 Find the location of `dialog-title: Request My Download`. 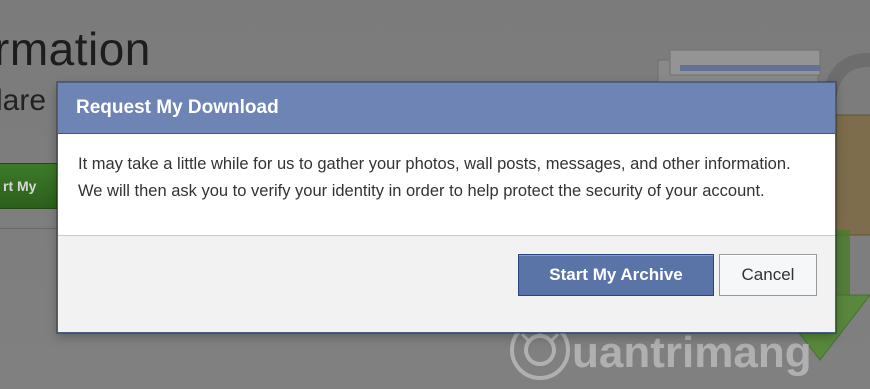

dialog-title: Request My Download is located at coordinates (446, 108).